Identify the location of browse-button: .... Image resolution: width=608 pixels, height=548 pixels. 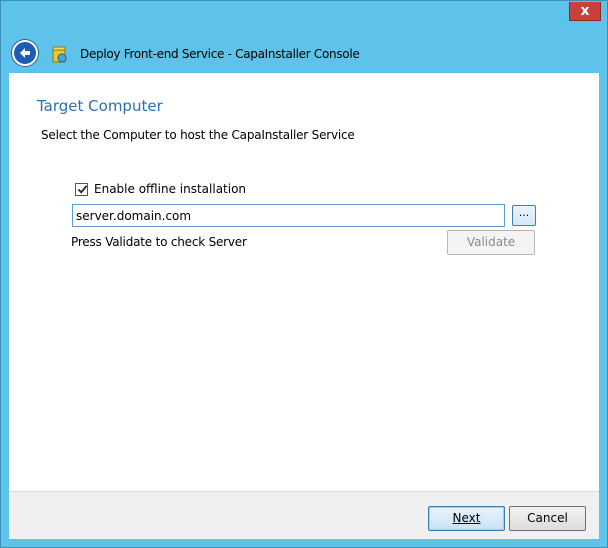
(524, 215).